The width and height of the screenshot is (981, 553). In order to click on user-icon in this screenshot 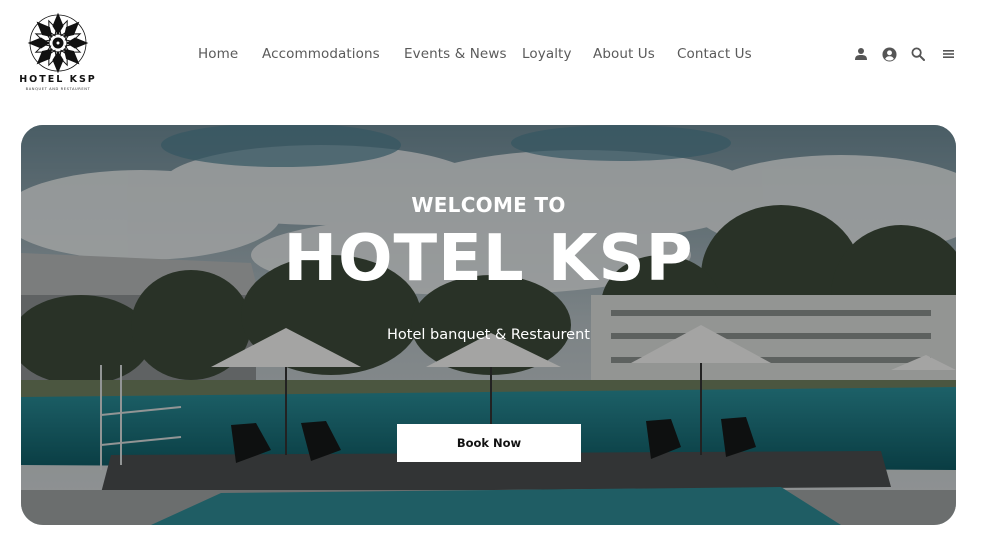, I will do `click(861, 54)`.